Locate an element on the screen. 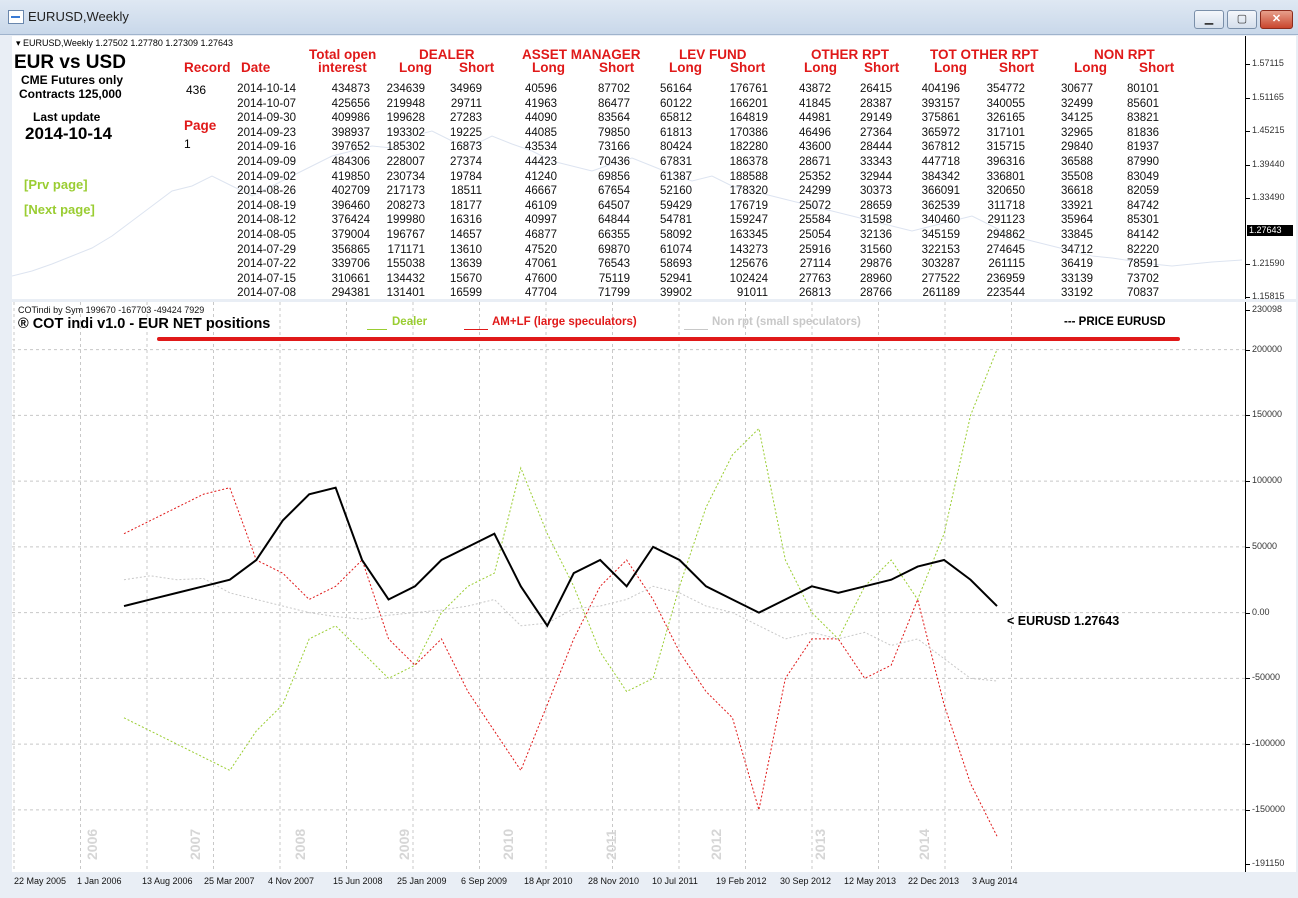 This screenshot has width=1298, height=898. table-cell: 47061 is located at coordinates (541, 264).